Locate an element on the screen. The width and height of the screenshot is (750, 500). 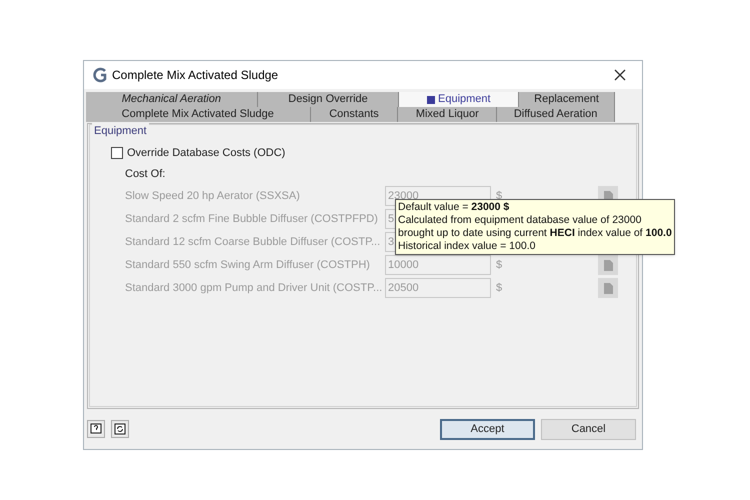
tab-icon is located at coordinates (431, 100).